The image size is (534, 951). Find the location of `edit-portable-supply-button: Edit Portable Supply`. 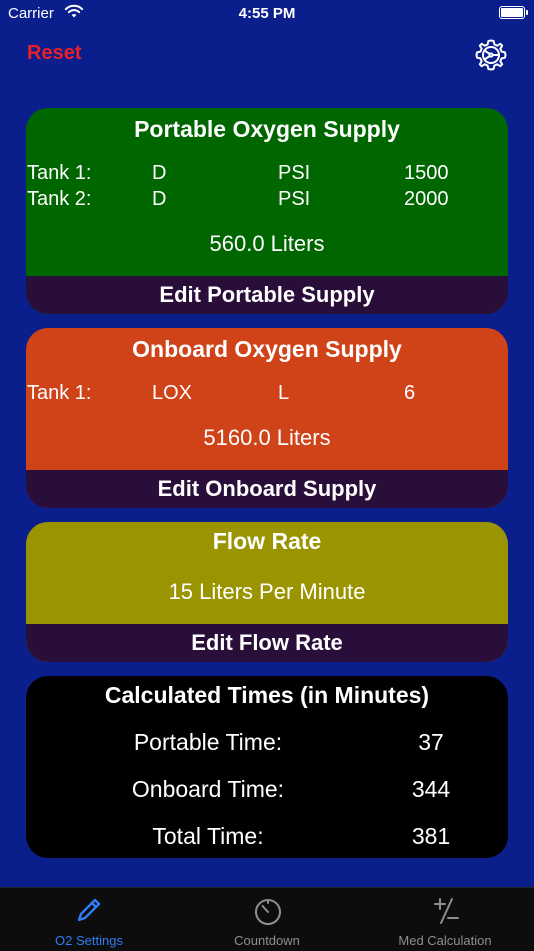

edit-portable-supply-button: Edit Portable Supply is located at coordinates (267, 295).